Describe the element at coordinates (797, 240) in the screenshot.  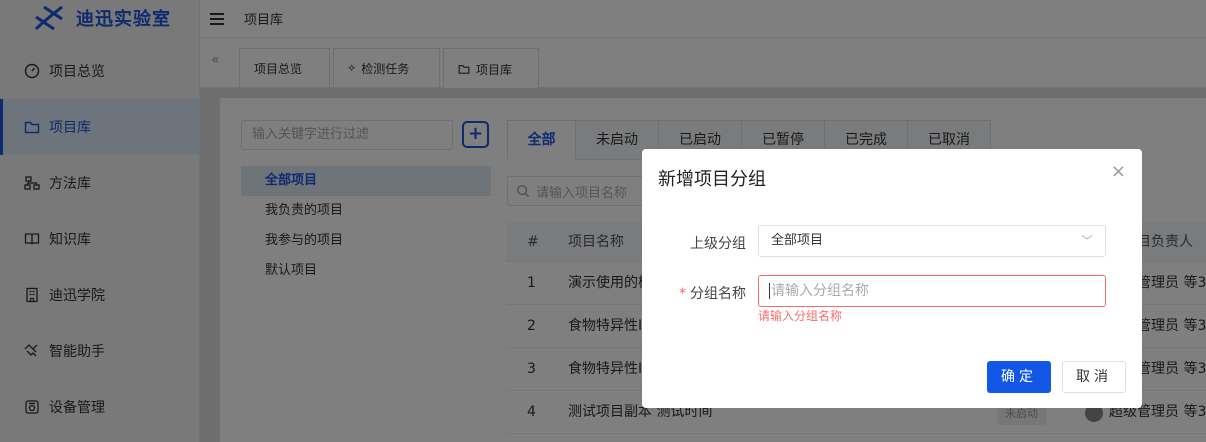
I see `select-value: 全部项目` at that location.